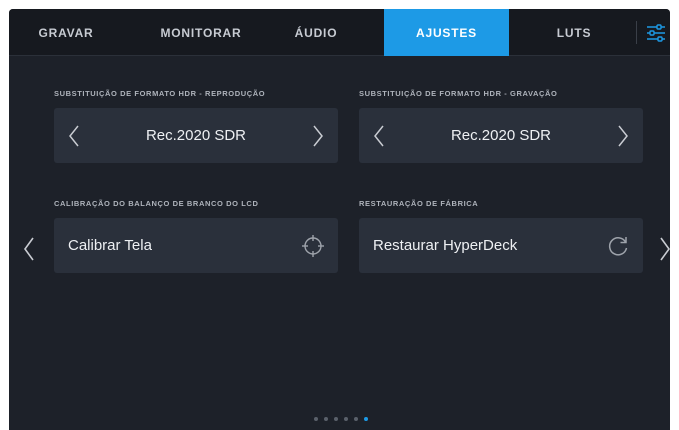 The image size is (679, 430). I want to click on page-indicator, so click(341, 419).